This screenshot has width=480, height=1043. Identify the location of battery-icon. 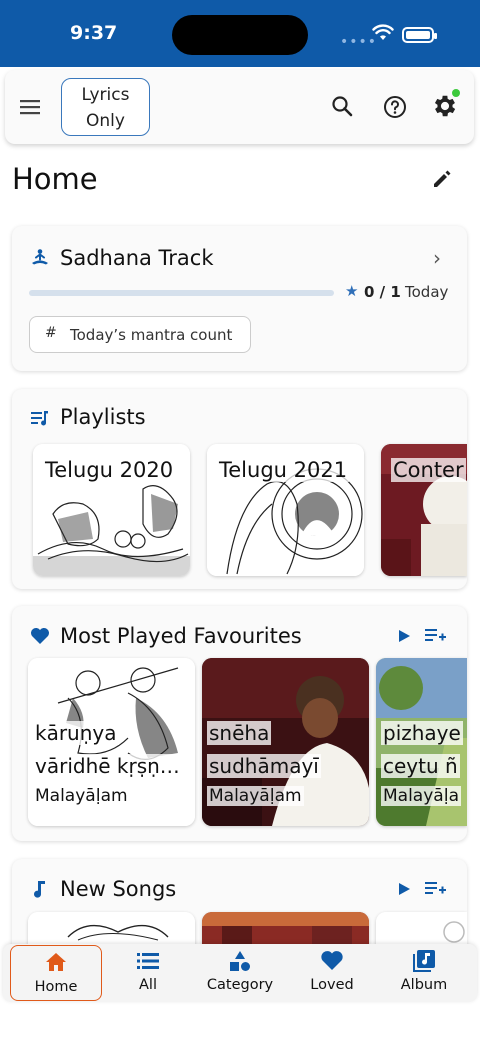
(419, 35).